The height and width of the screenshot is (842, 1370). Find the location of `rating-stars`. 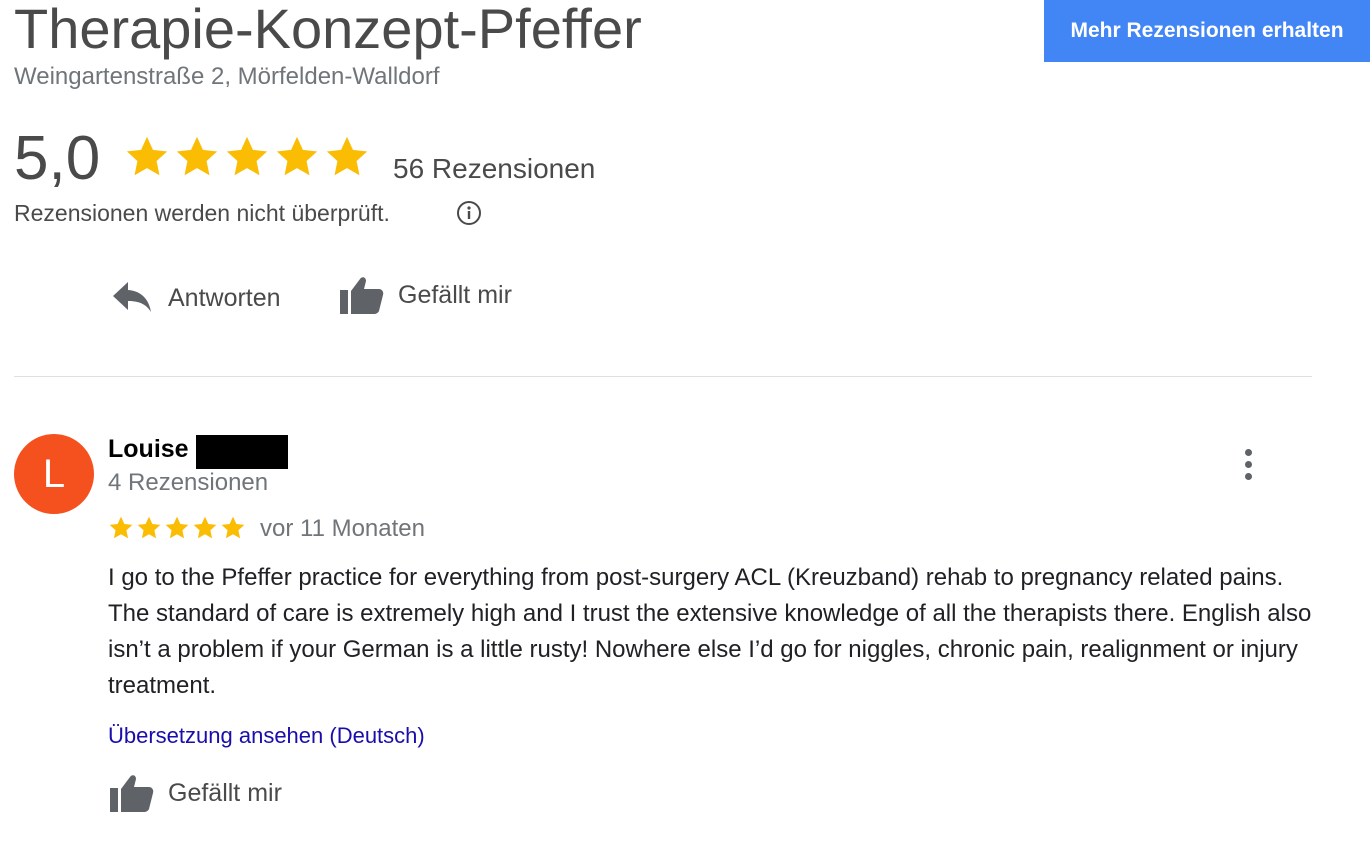

rating-stars is located at coordinates (247, 157).